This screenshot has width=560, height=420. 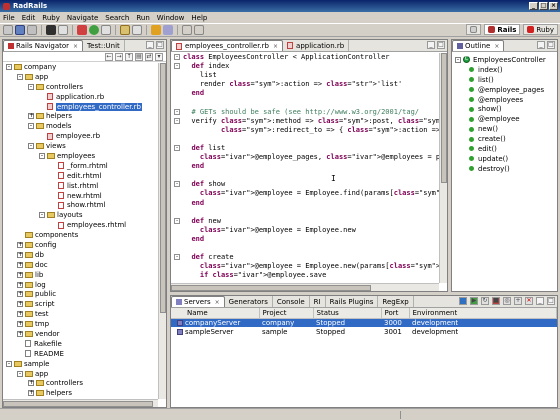 I want to click on tree-item: README, so click(x=84, y=354).